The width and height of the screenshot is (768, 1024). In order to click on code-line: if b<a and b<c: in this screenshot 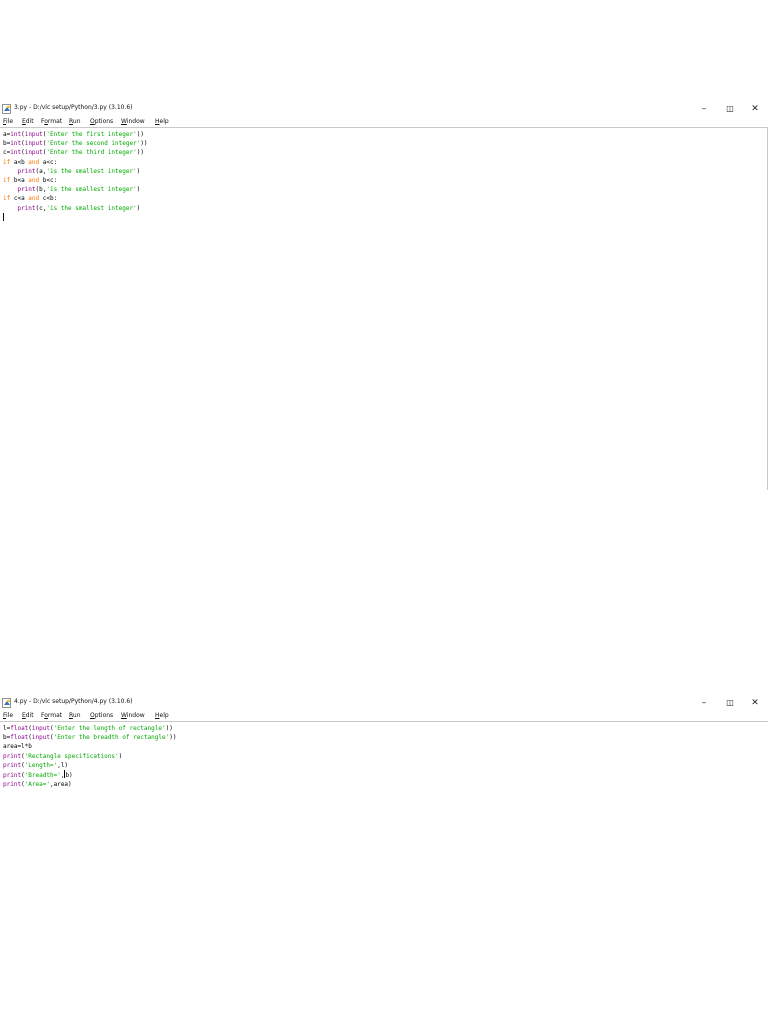, I will do `click(30, 180)`.